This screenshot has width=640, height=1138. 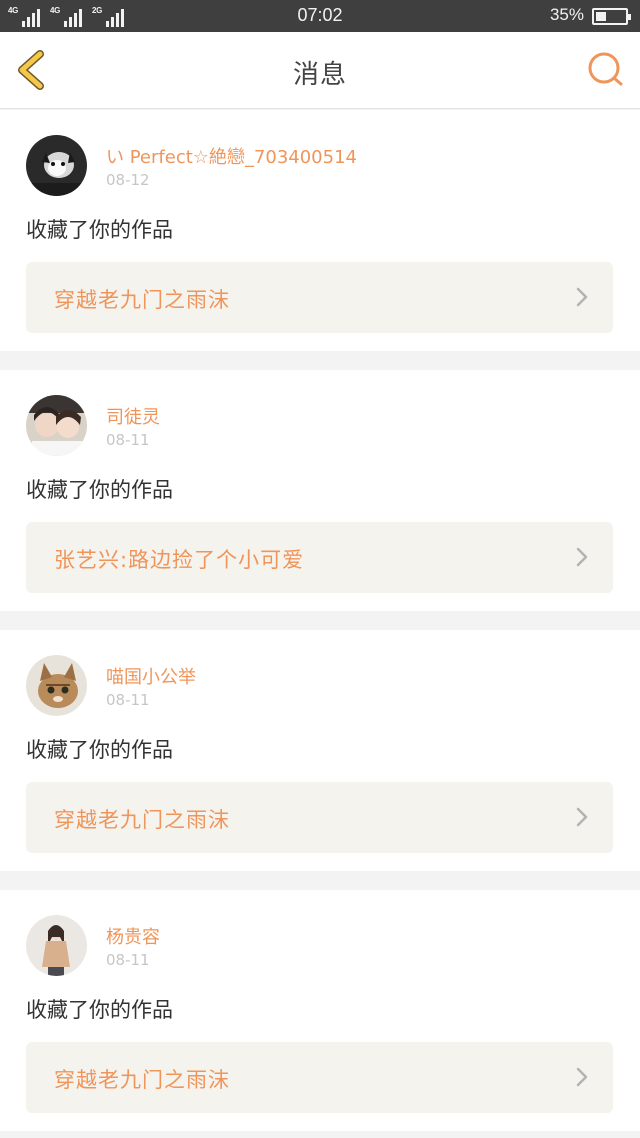 What do you see at coordinates (133, 416) in the screenshot?
I see `username: 司徒灵` at bounding box center [133, 416].